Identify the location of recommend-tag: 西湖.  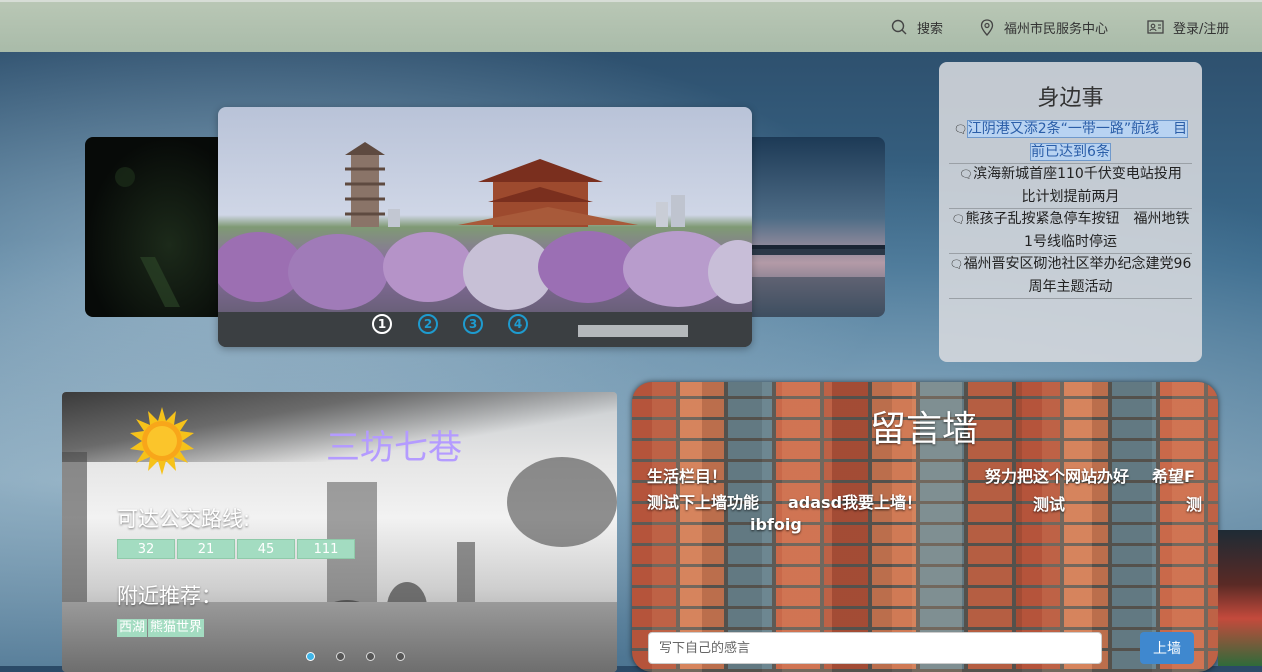
(132, 628).